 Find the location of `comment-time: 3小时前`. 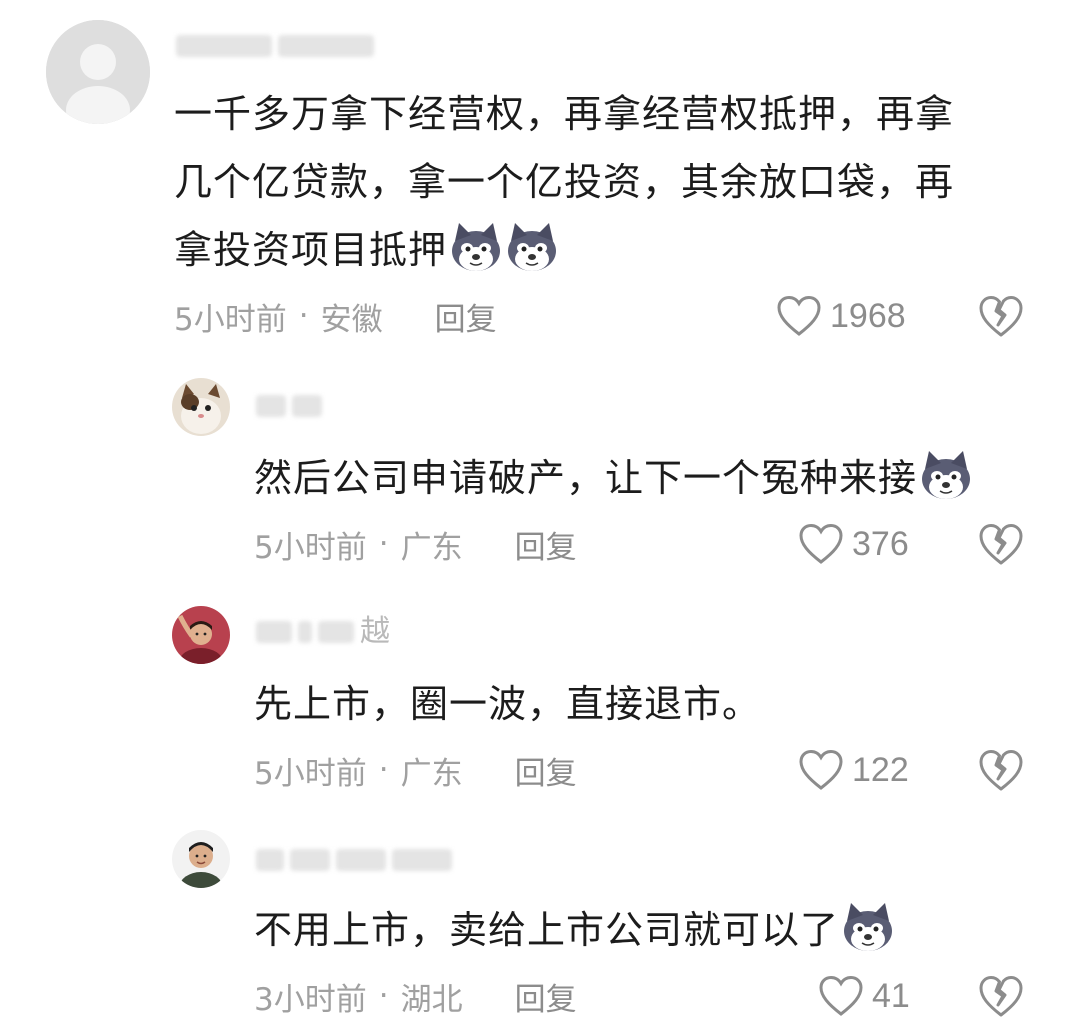

comment-time: 3小时前 is located at coordinates (310, 999).